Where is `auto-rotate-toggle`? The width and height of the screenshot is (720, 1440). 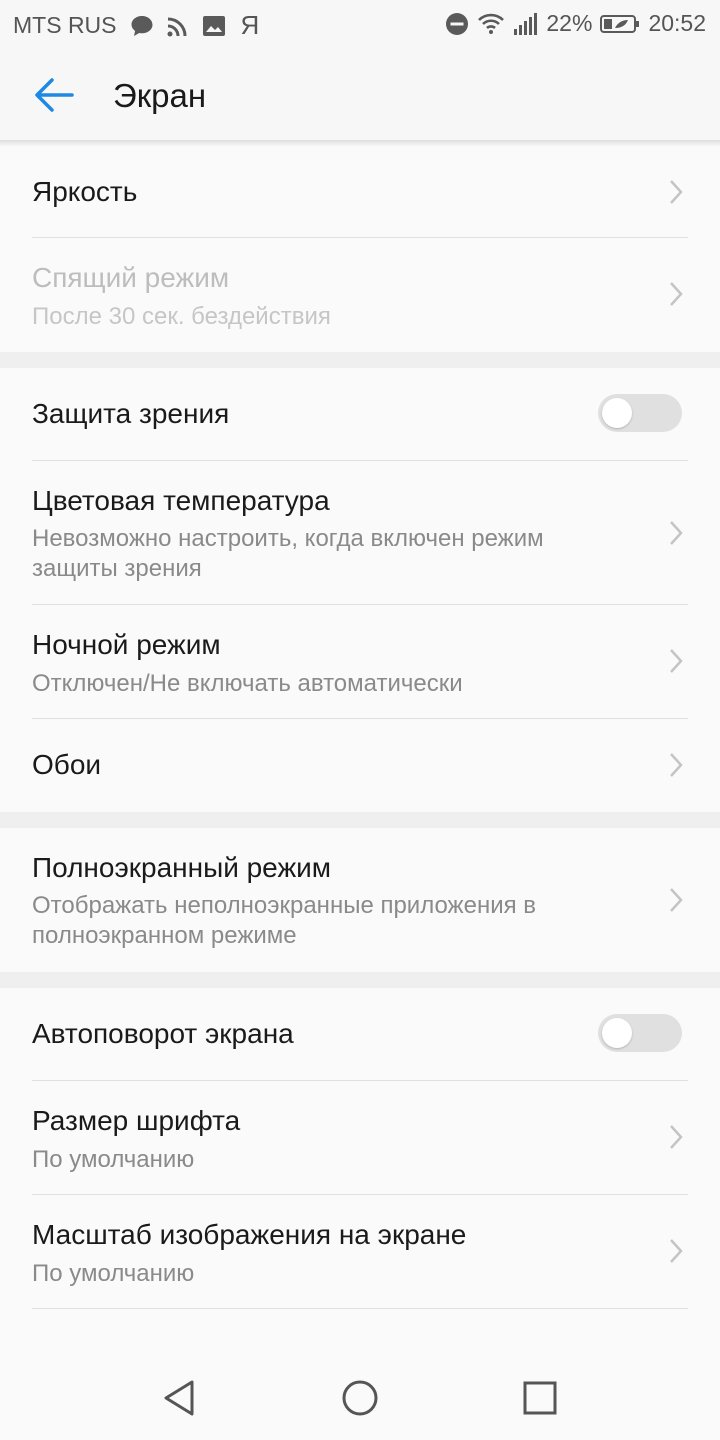
auto-rotate-toggle is located at coordinates (640, 1033).